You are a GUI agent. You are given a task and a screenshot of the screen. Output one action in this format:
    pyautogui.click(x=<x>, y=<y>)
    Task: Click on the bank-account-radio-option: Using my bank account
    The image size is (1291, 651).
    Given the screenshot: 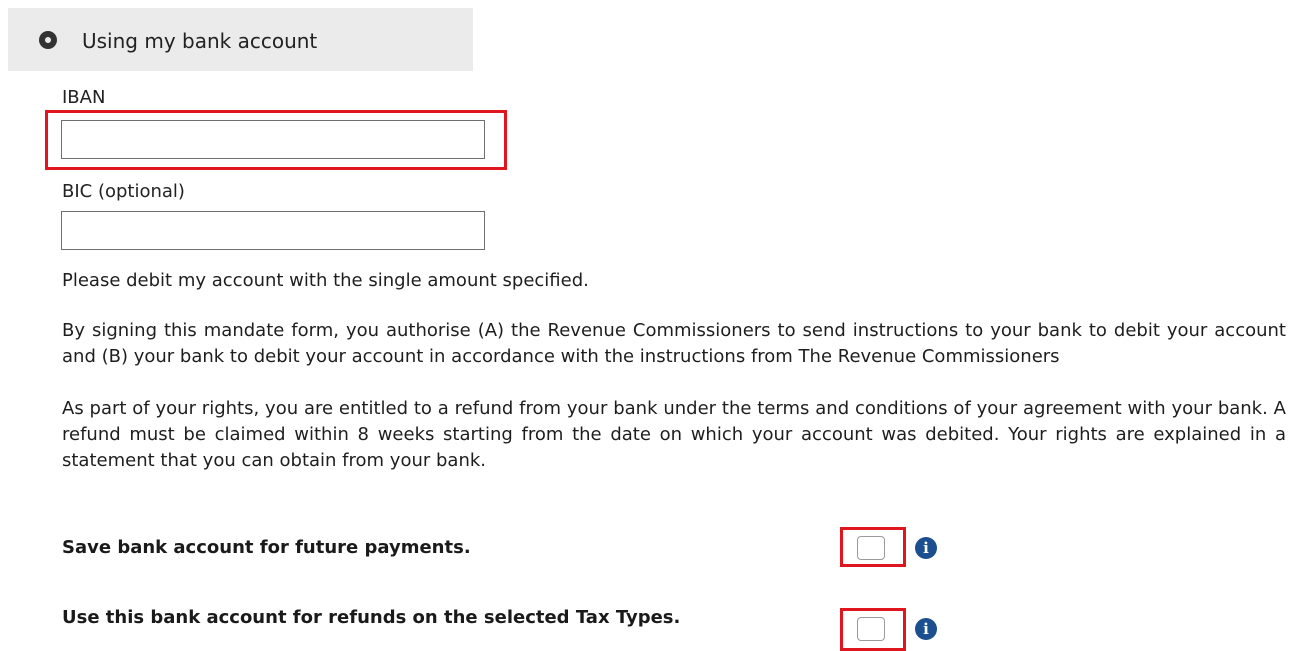 What is the action you would take?
    pyautogui.click(x=240, y=39)
    